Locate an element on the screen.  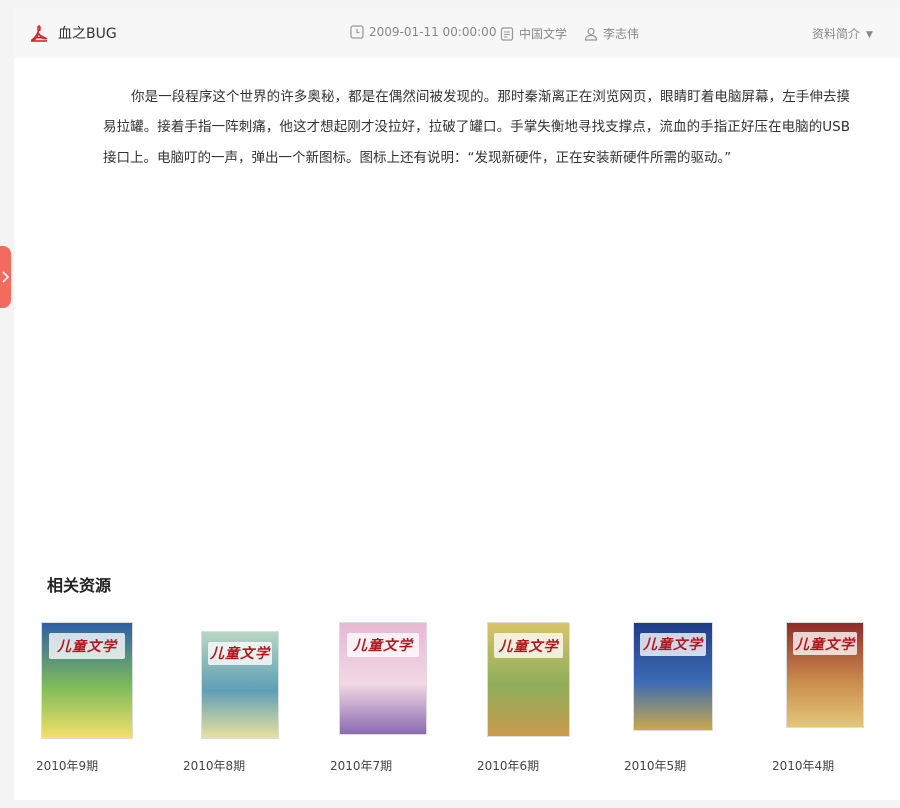
info-toggle-button: 资料简介 ▼ is located at coordinates (842, 33).